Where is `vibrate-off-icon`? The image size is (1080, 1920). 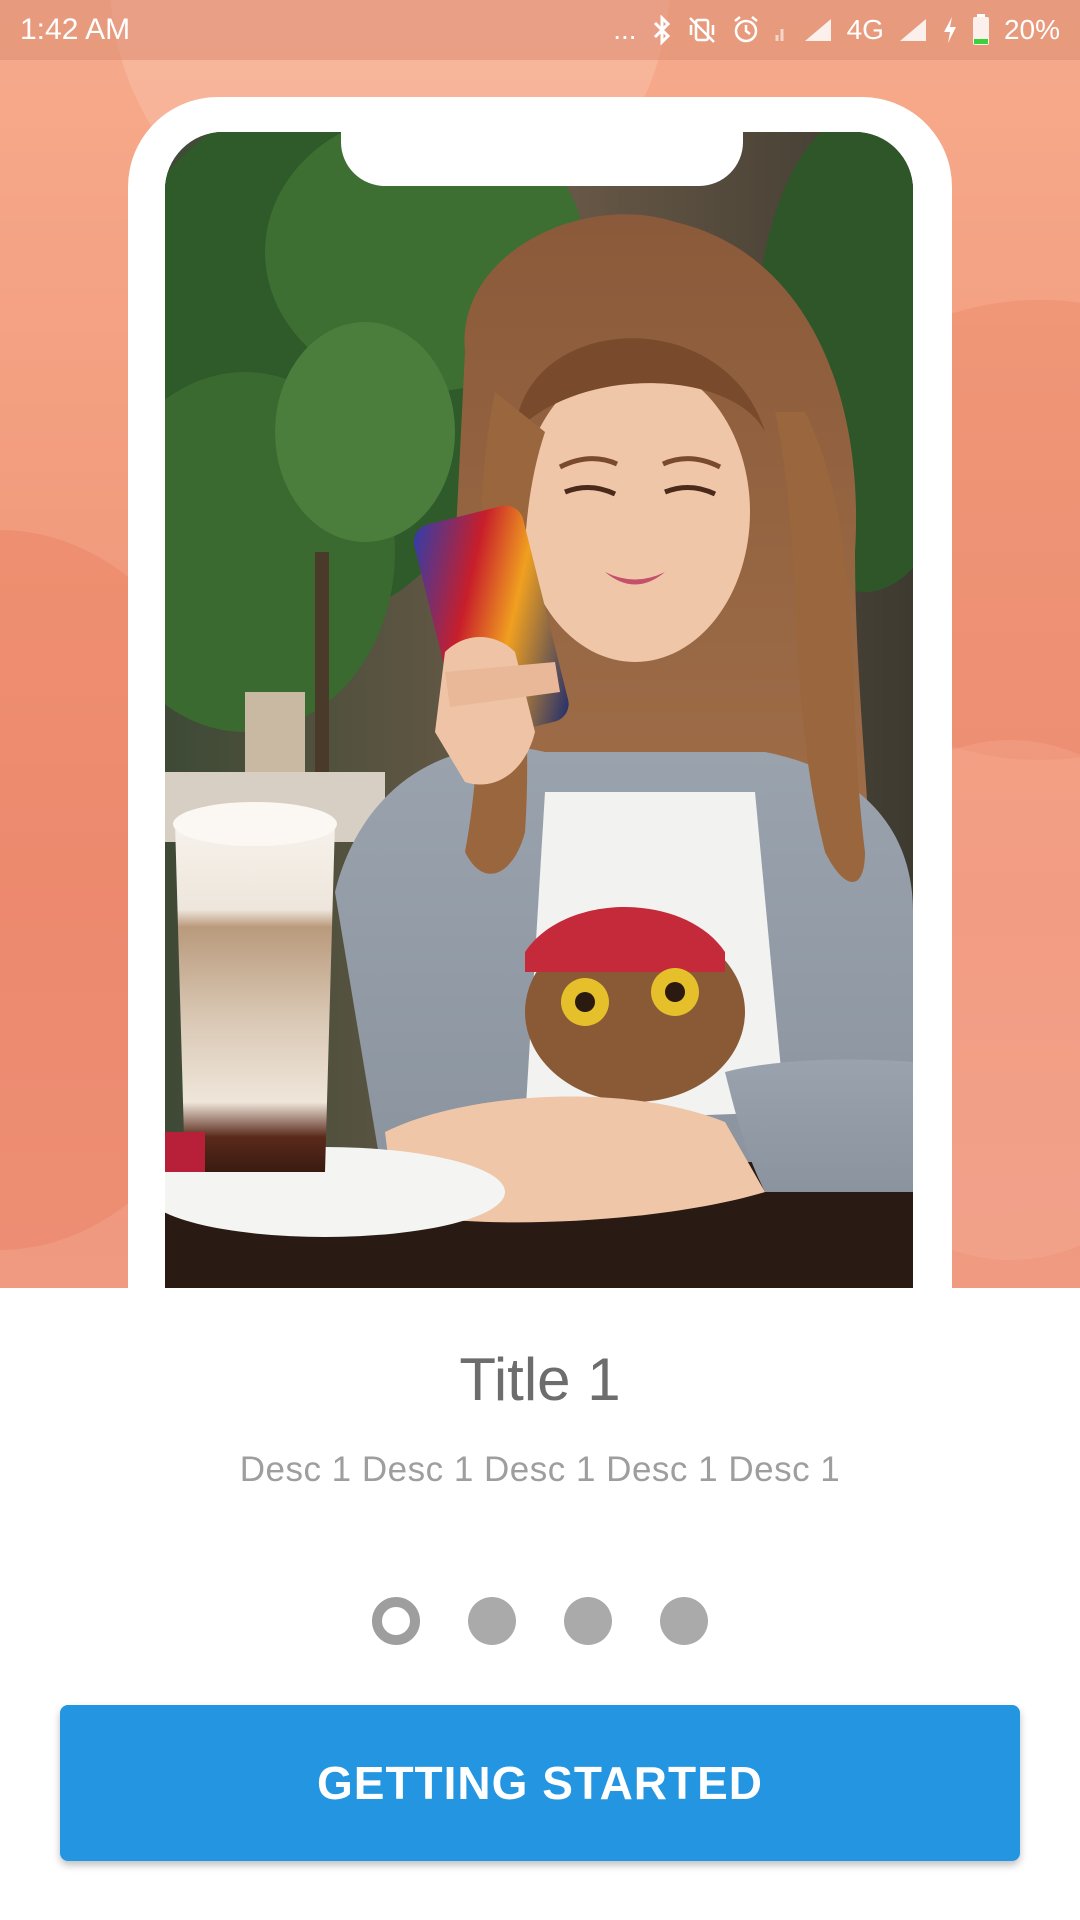
vibrate-off-icon is located at coordinates (702, 30).